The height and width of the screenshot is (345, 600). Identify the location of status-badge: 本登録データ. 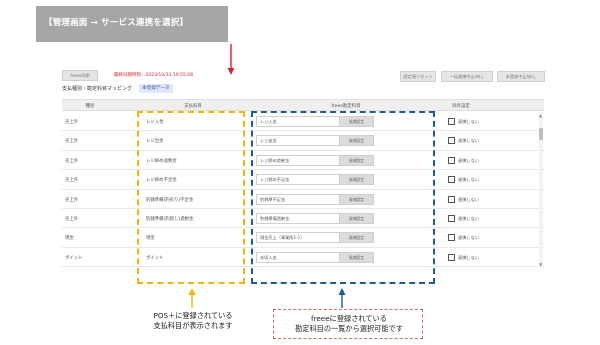
(156, 88).